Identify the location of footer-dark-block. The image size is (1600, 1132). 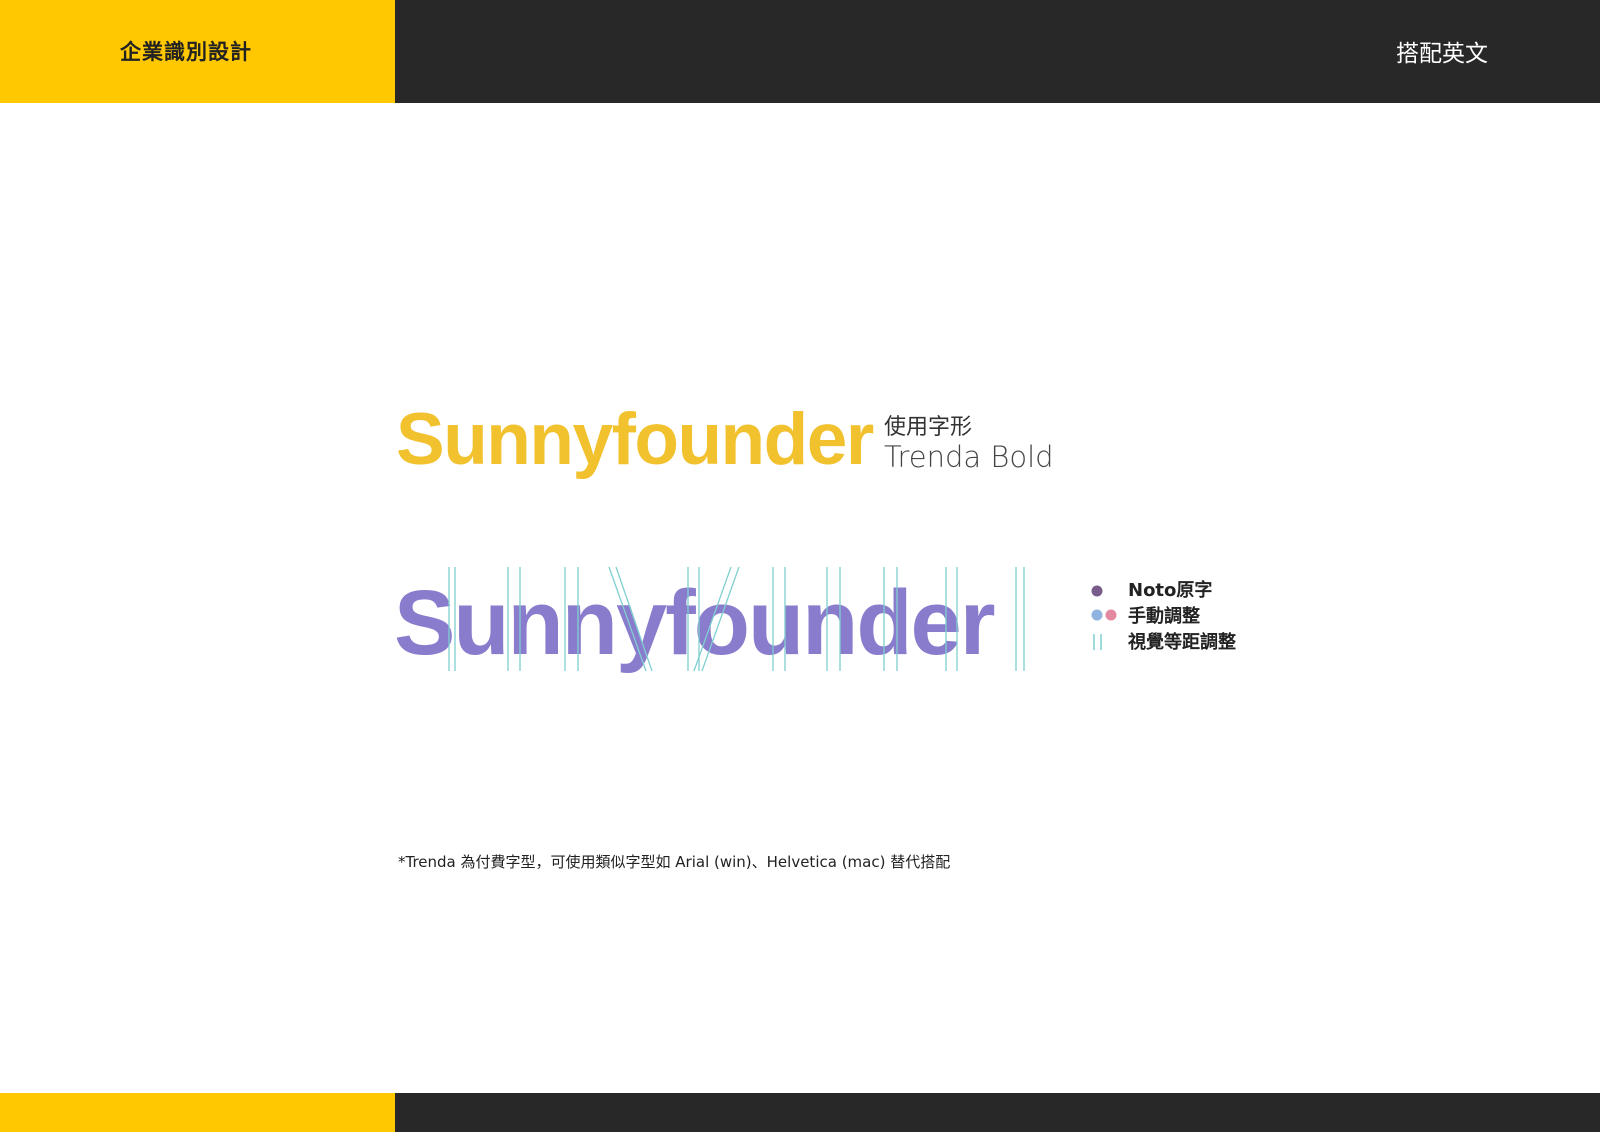
(997, 1112).